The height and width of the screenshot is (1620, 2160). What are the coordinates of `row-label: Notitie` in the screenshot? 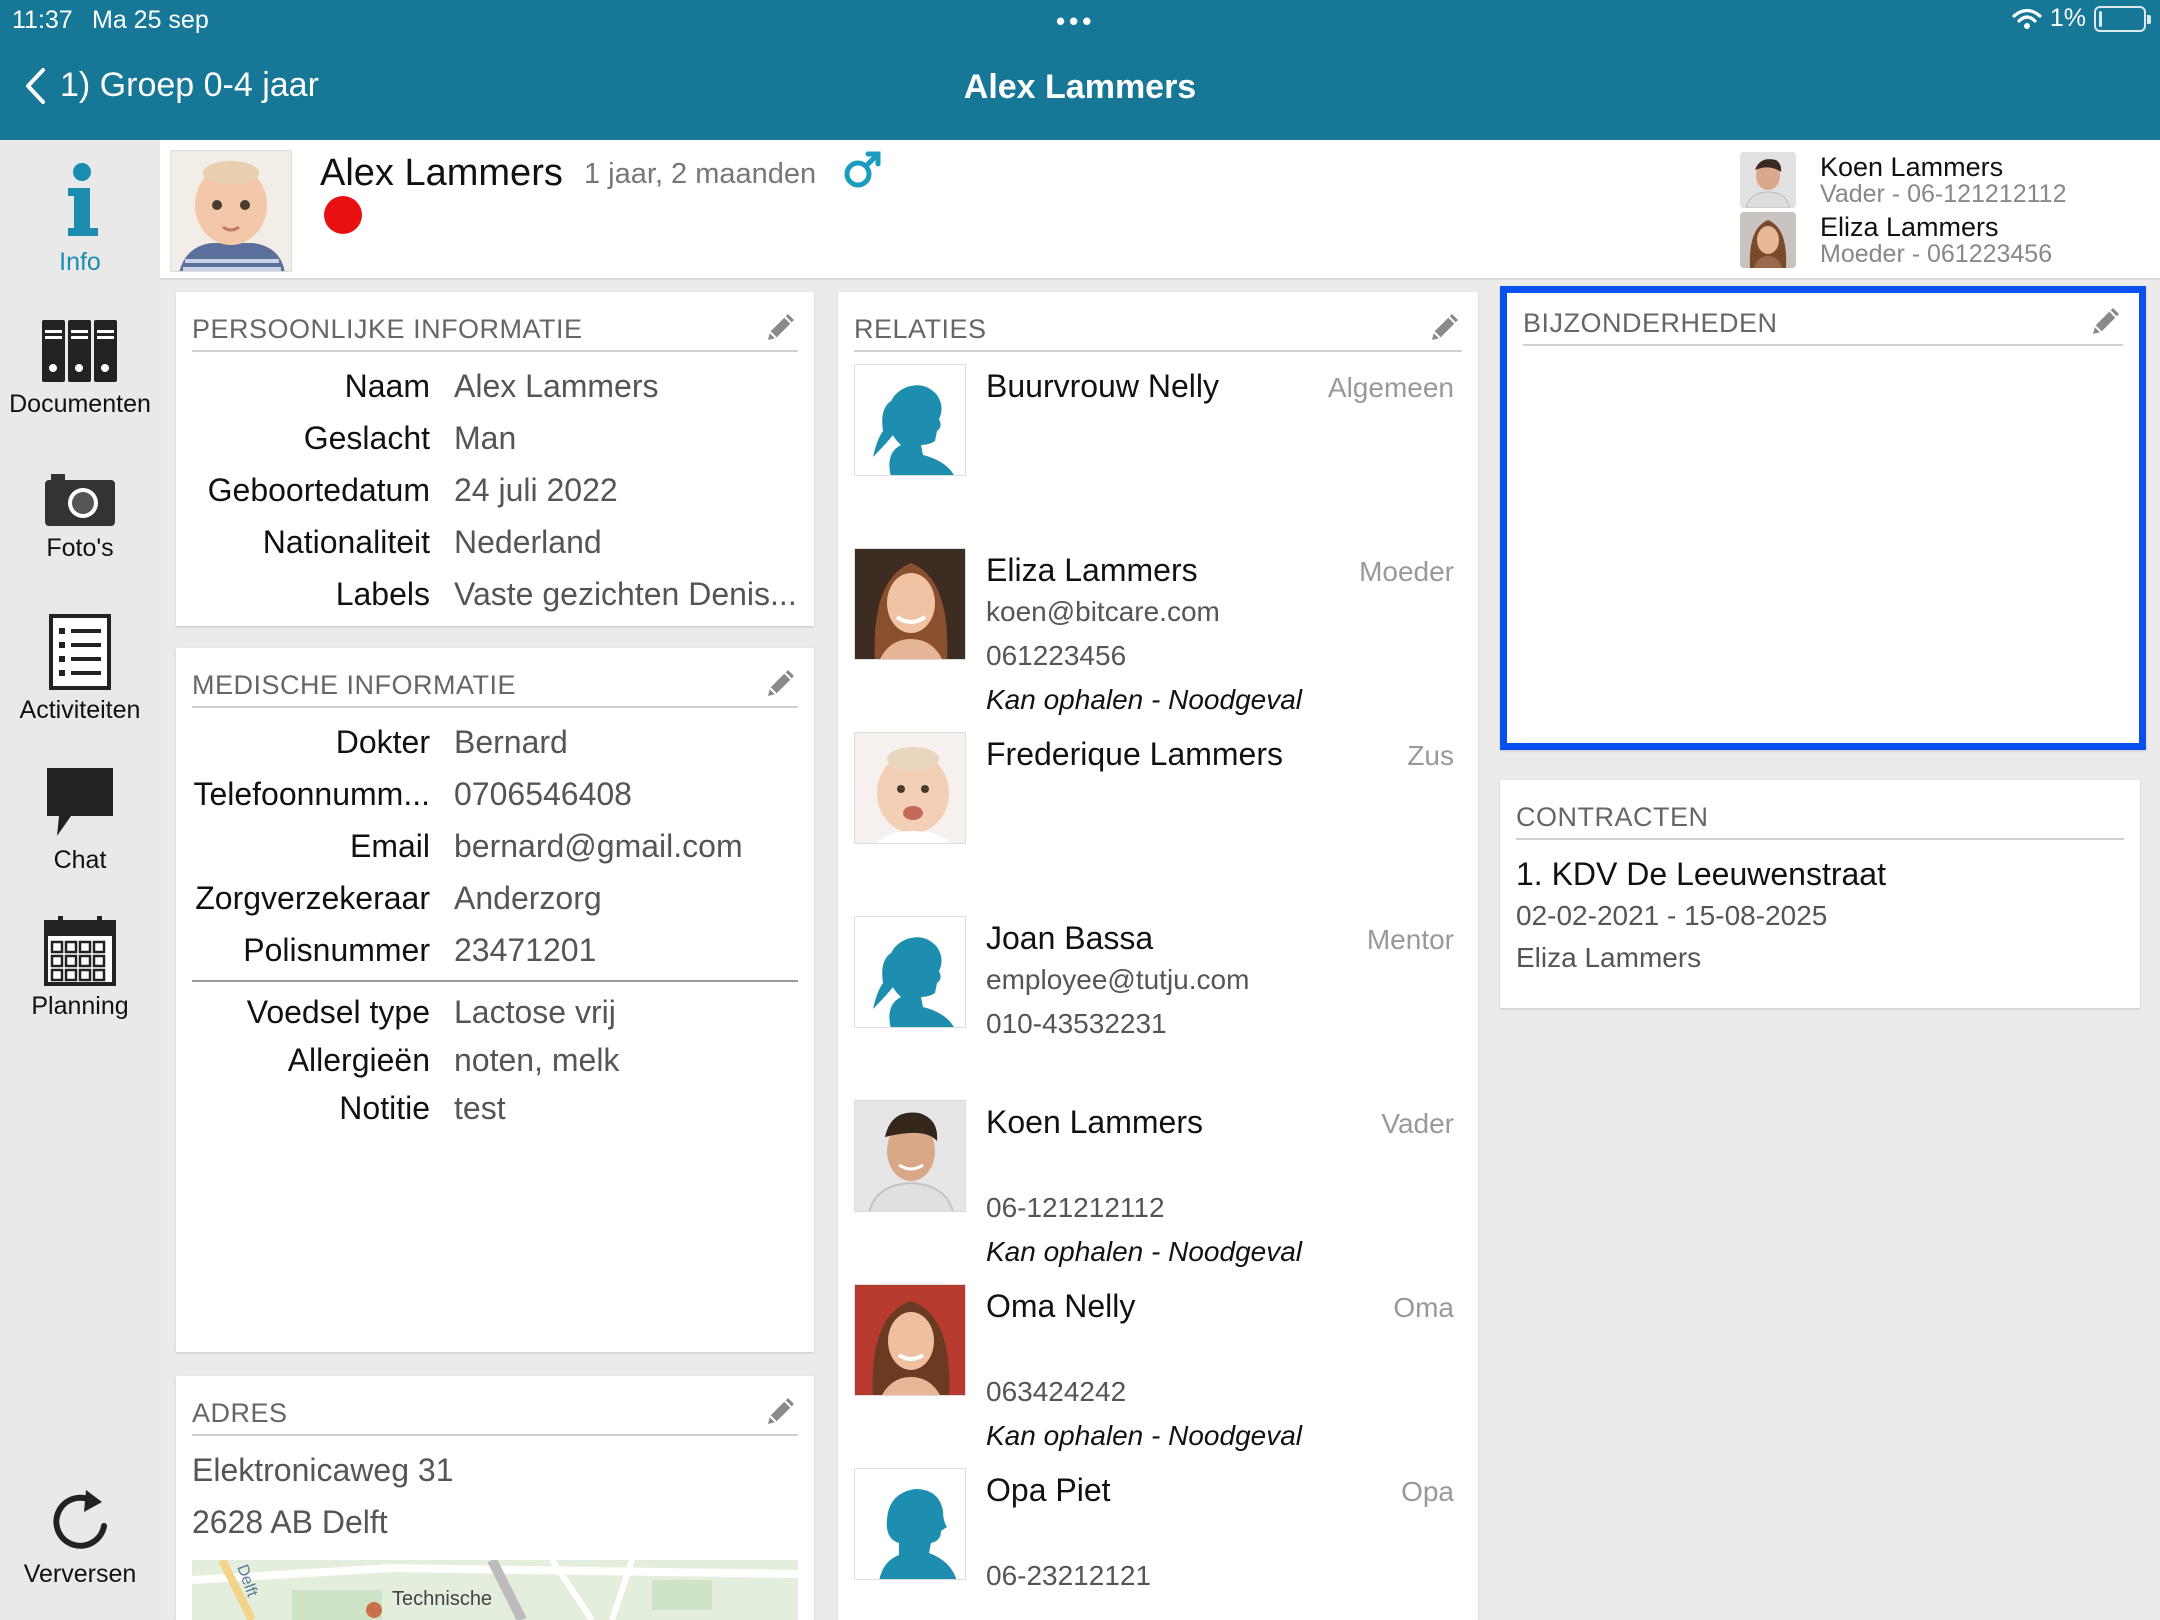 It's located at (384, 1108).